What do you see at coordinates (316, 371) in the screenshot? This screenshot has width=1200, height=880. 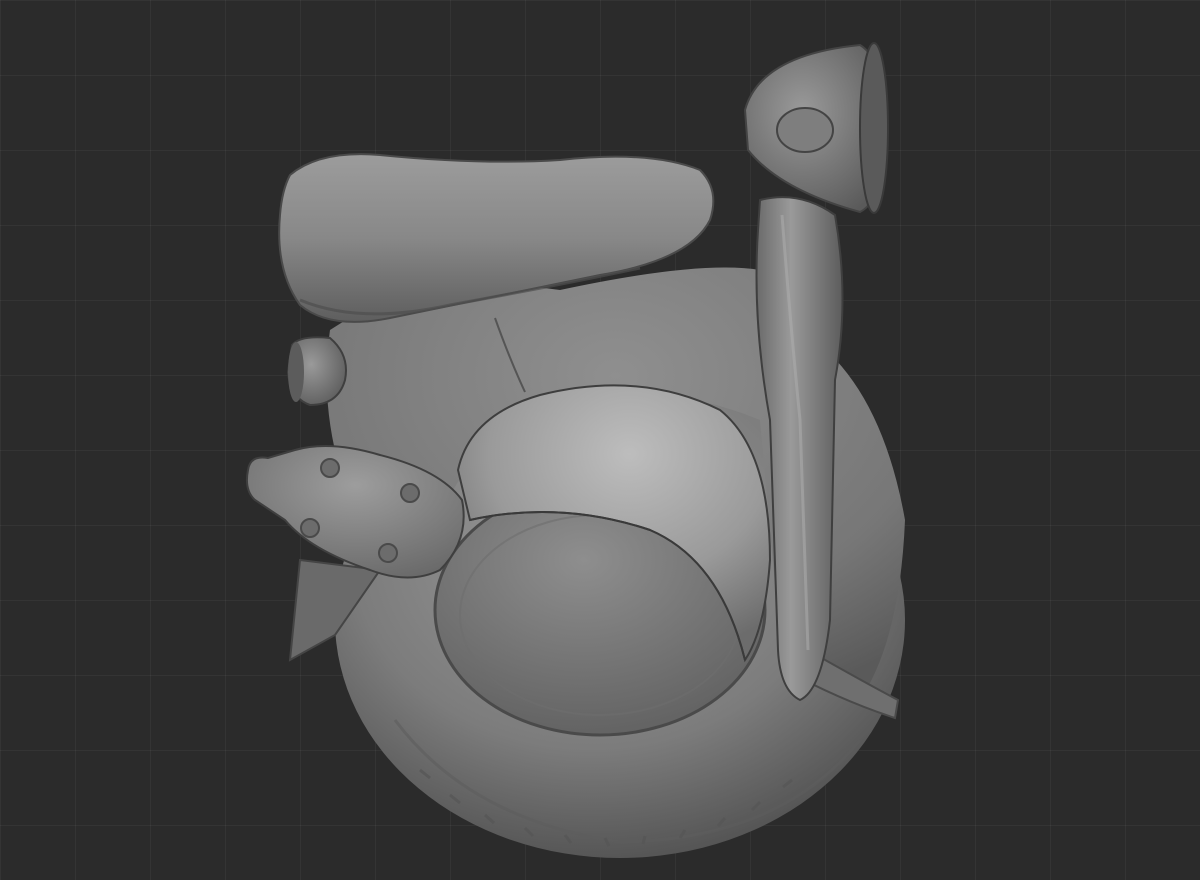 I see `tail-light` at bounding box center [316, 371].